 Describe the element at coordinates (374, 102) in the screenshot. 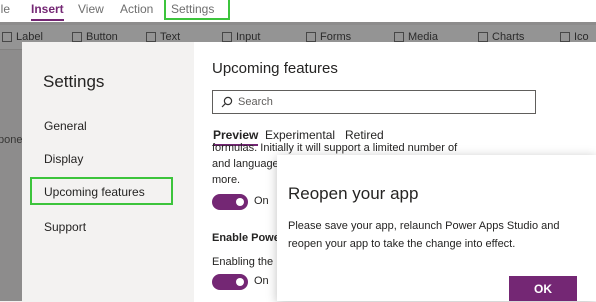

I see `search-box: Search` at that location.